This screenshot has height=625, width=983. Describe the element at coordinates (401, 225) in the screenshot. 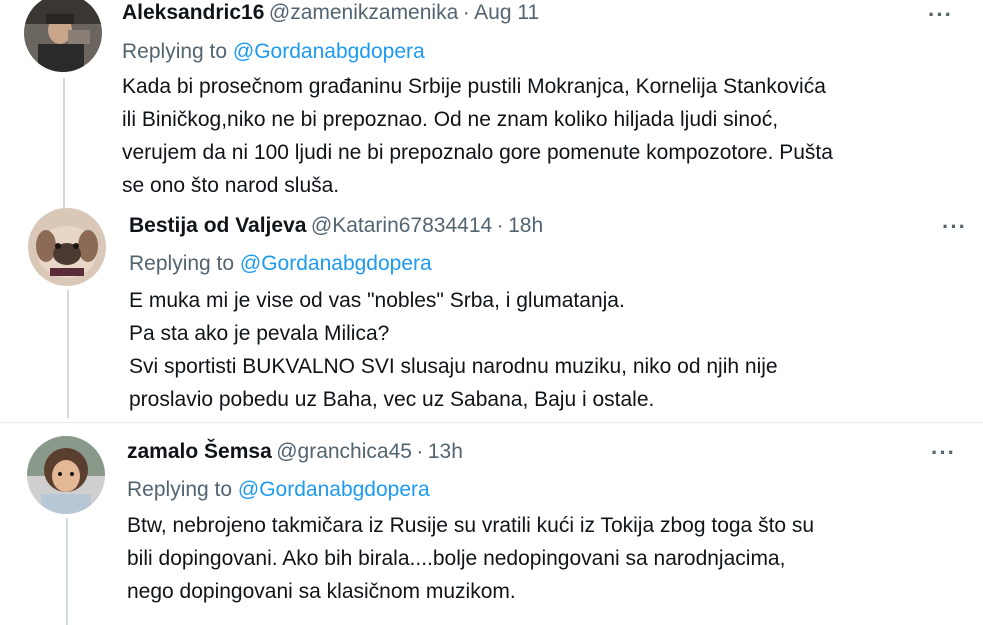

I see `user-handle: @Katarin67834414` at that location.